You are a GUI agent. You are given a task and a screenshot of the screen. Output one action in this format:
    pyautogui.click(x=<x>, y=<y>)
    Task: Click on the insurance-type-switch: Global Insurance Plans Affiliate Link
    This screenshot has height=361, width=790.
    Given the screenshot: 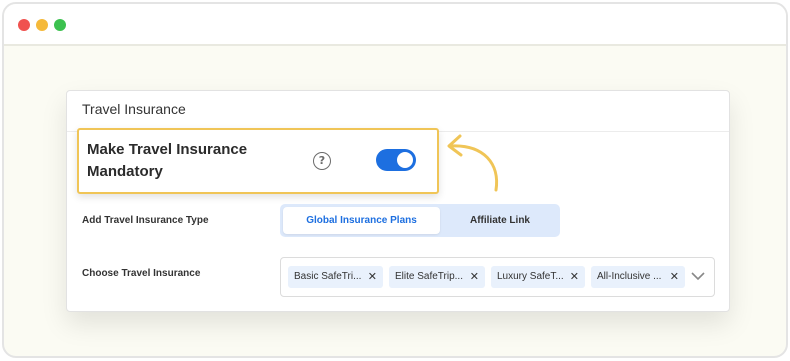 What is the action you would take?
    pyautogui.click(x=420, y=220)
    